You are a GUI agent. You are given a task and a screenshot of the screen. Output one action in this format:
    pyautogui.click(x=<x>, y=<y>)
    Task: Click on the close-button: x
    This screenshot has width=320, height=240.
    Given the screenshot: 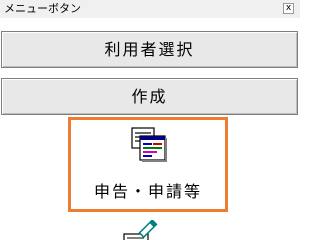 What is the action you would take?
    pyautogui.click(x=288, y=8)
    